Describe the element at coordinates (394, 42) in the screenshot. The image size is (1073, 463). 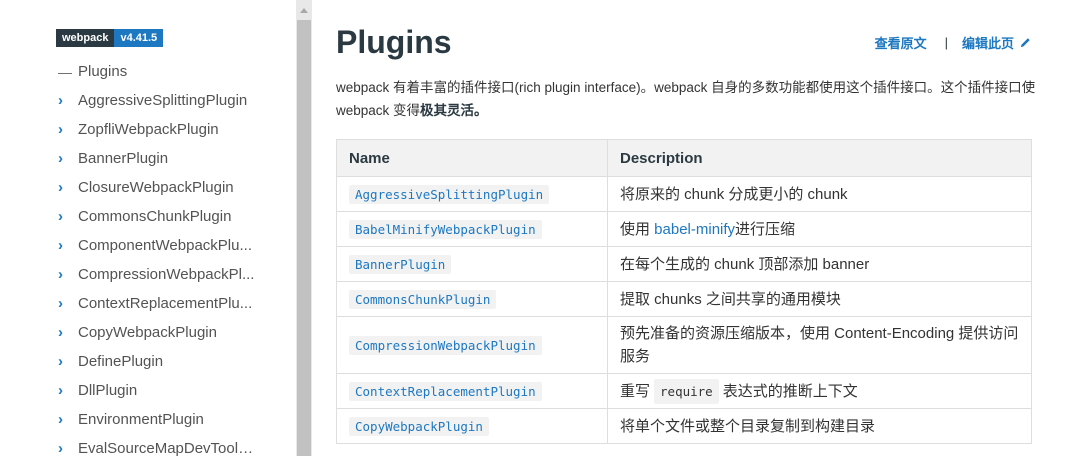
I see `page-title: Plugins` at that location.